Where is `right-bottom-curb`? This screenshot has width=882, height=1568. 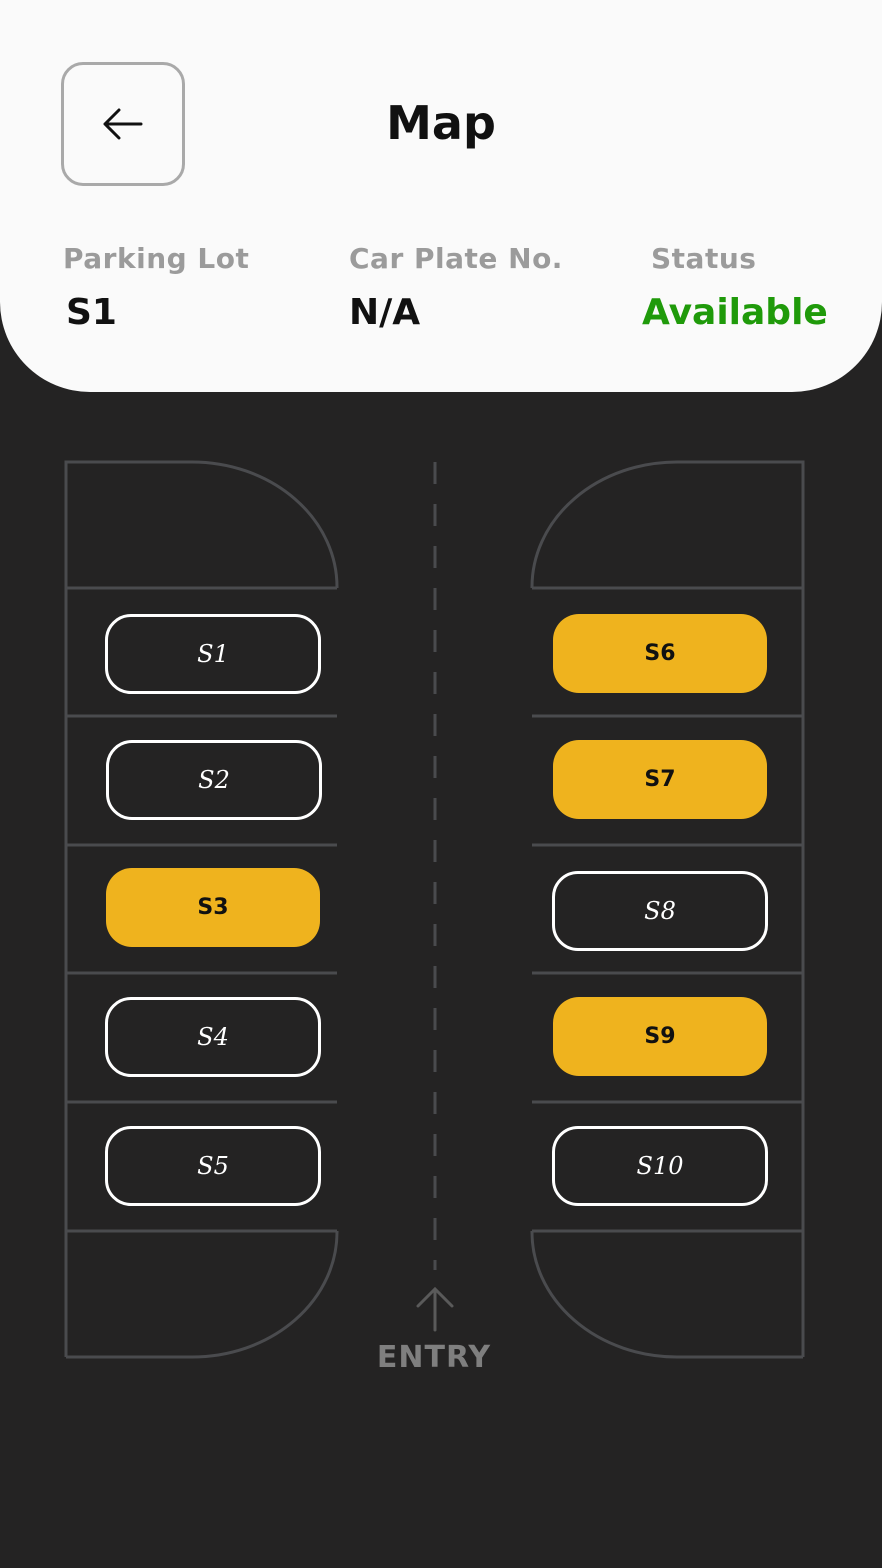 right-bottom-curb is located at coordinates (666, 1294).